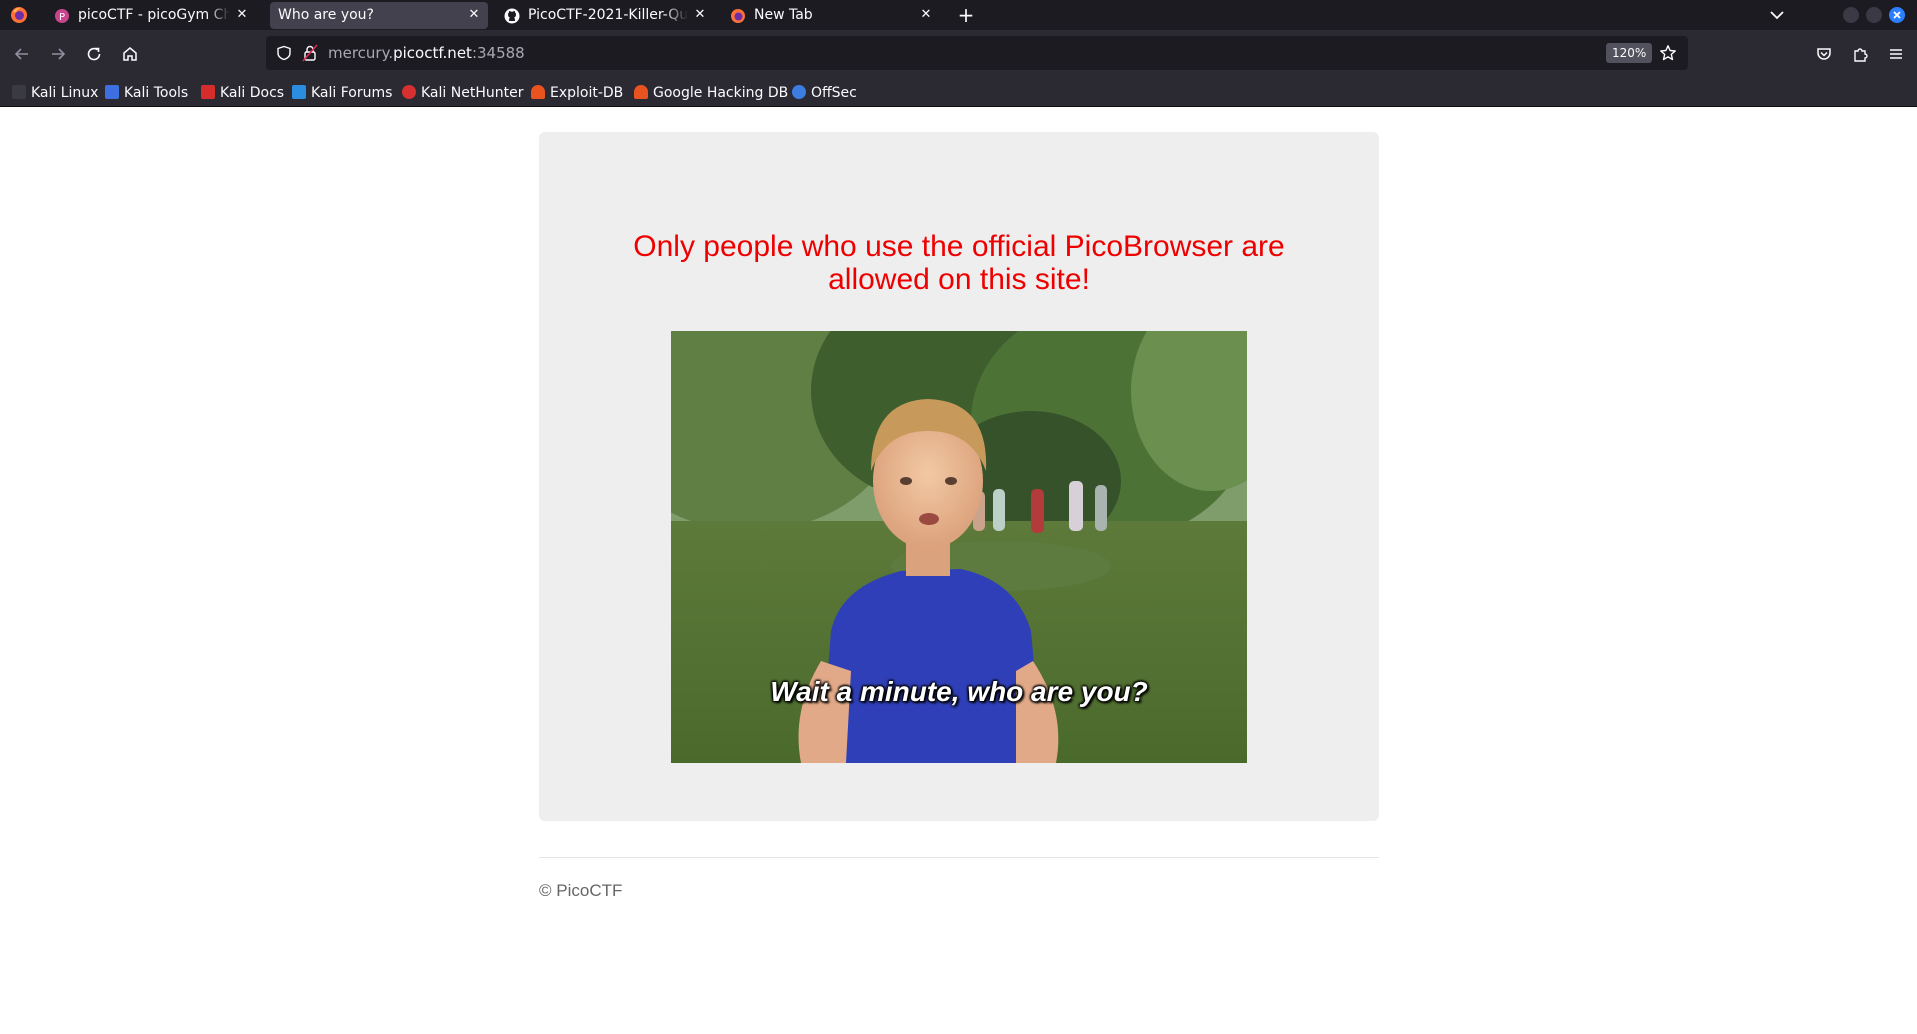 Image resolution: width=1917 pixels, height=1034 pixels. Describe the element at coordinates (299, 92) in the screenshot. I see `kali-forums-icon` at that location.